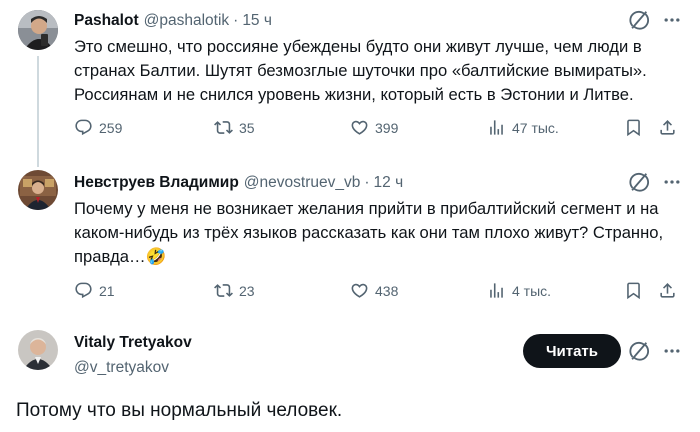  I want to click on reply-count: 21, so click(107, 290).